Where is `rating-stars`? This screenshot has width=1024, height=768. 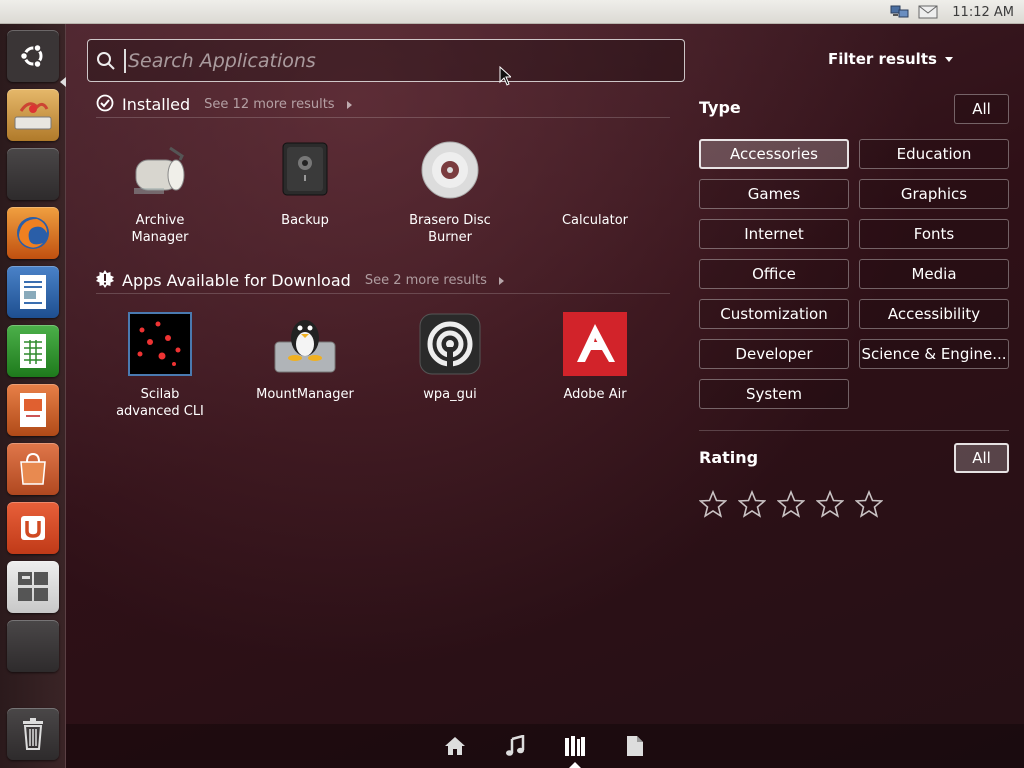
rating-stars is located at coordinates (791, 504).